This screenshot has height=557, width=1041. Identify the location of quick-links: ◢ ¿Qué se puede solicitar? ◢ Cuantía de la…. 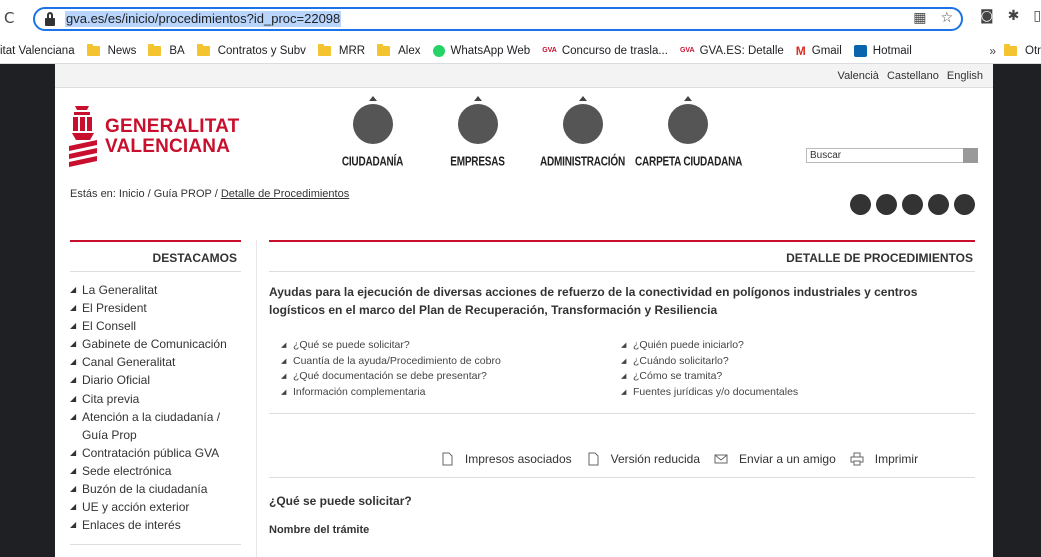
(622, 369).